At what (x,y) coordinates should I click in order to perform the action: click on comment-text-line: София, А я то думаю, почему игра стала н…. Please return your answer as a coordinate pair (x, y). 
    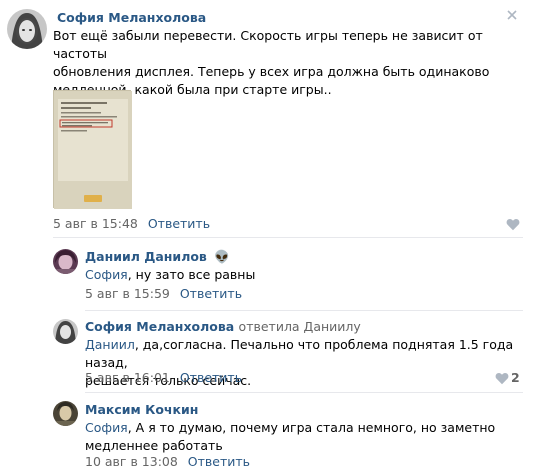
    Looking at the image, I should click on (305, 428).